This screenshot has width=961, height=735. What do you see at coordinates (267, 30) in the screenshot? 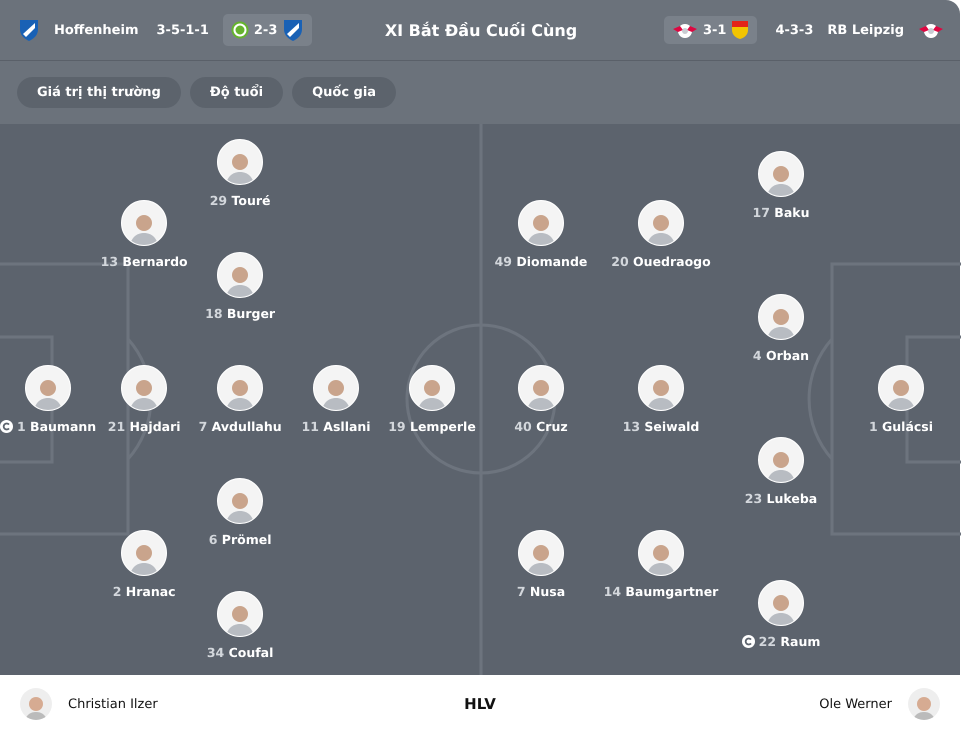
I see `last-result-badge: 2-3` at bounding box center [267, 30].